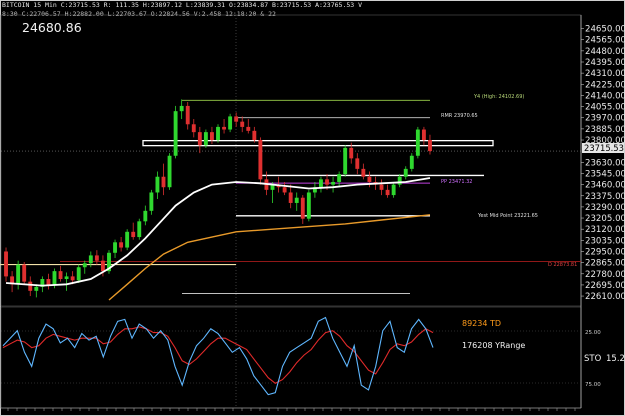 This screenshot has height=416, width=625. Describe the element at coordinates (605, 74) in the screenshot. I see `axis-tick-label: 24310.00` at that location.